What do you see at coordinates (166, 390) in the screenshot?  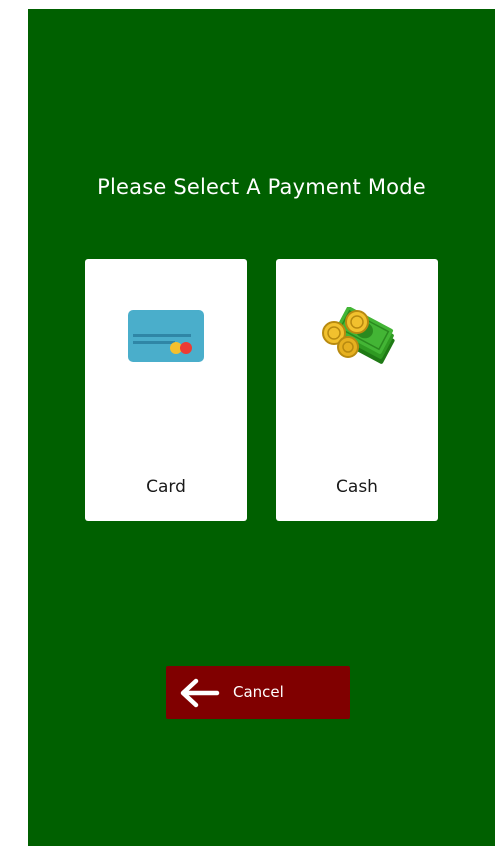 I see `card-payment-option: Card` at bounding box center [166, 390].